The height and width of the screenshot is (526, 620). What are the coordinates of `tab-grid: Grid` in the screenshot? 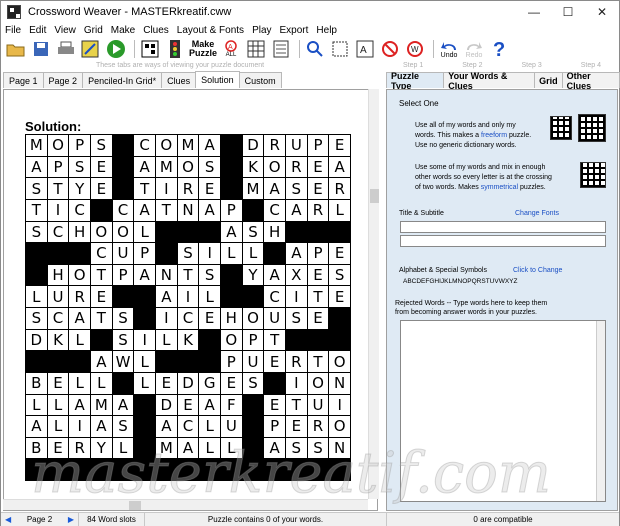 It's located at (548, 80).